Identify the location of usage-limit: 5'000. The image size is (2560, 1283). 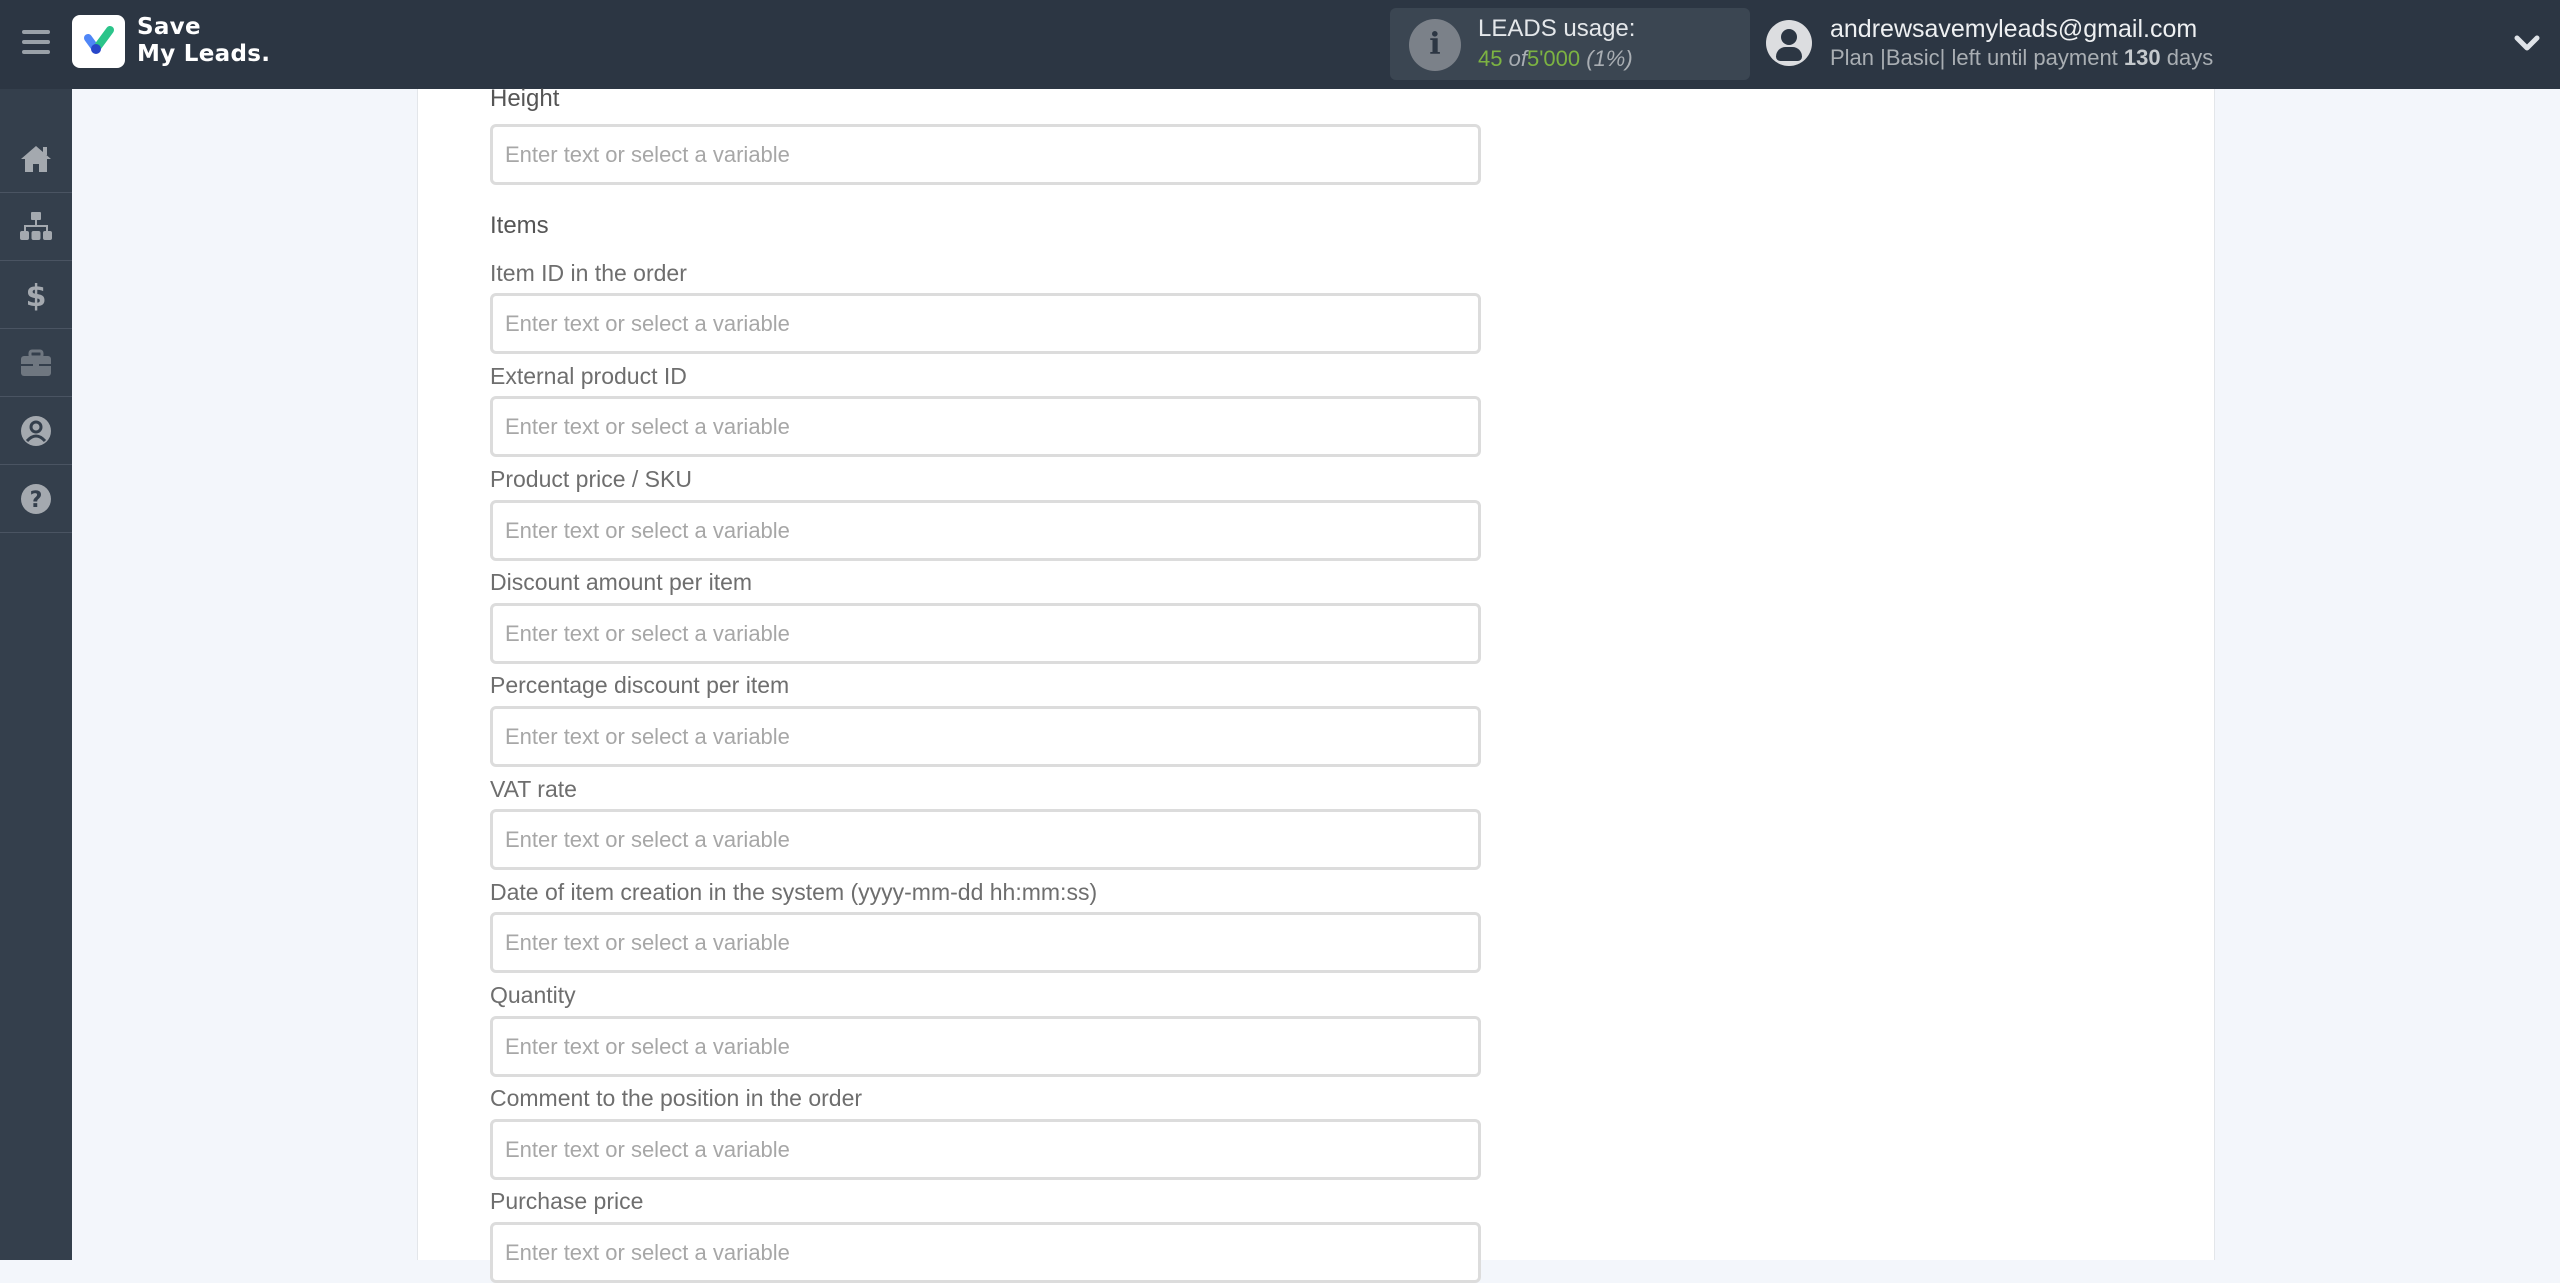
(1553, 58).